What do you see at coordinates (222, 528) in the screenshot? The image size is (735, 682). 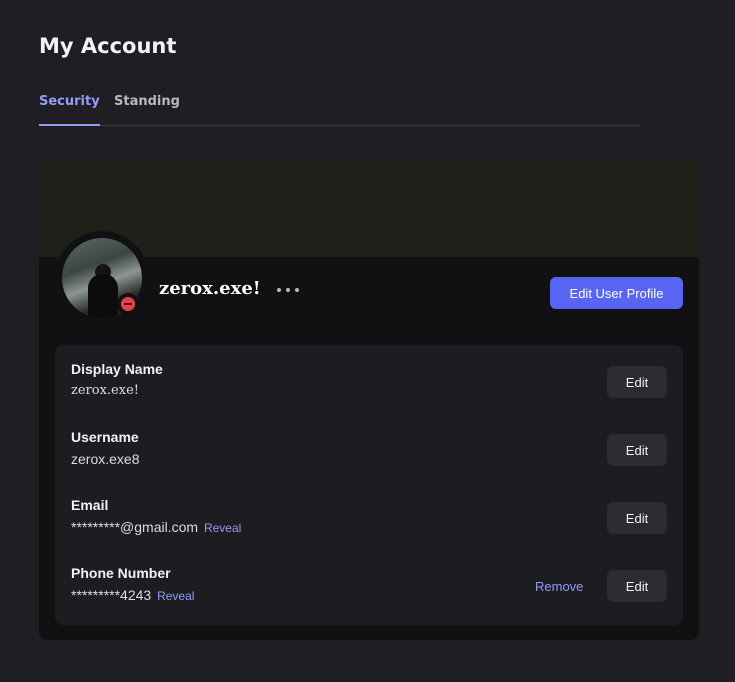 I see `email-reveal-link: Reveal` at bounding box center [222, 528].